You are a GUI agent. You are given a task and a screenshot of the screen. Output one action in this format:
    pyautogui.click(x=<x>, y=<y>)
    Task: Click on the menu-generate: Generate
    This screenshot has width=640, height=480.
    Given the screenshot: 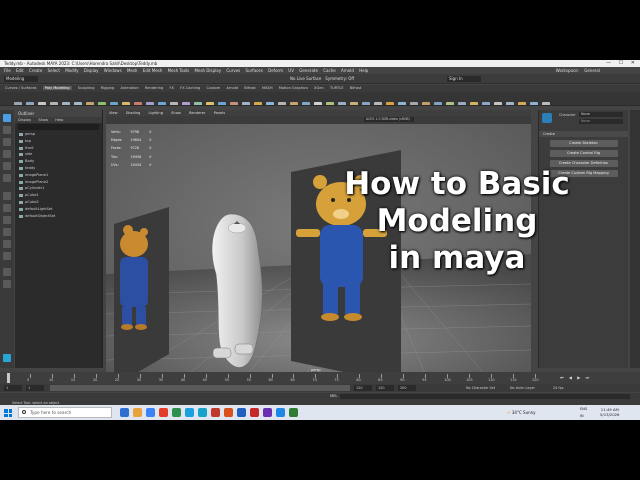 What is the action you would take?
    pyautogui.click(x=308, y=70)
    